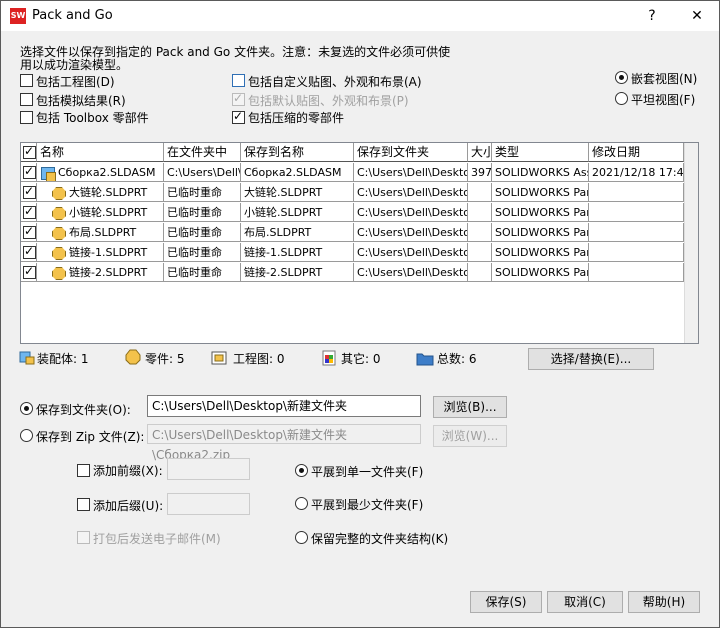 Image resolution: width=720 pixels, height=628 pixels. Describe the element at coordinates (75, 82) in the screenshot. I see `include-drawings-label: 包括工程图(D)` at that location.